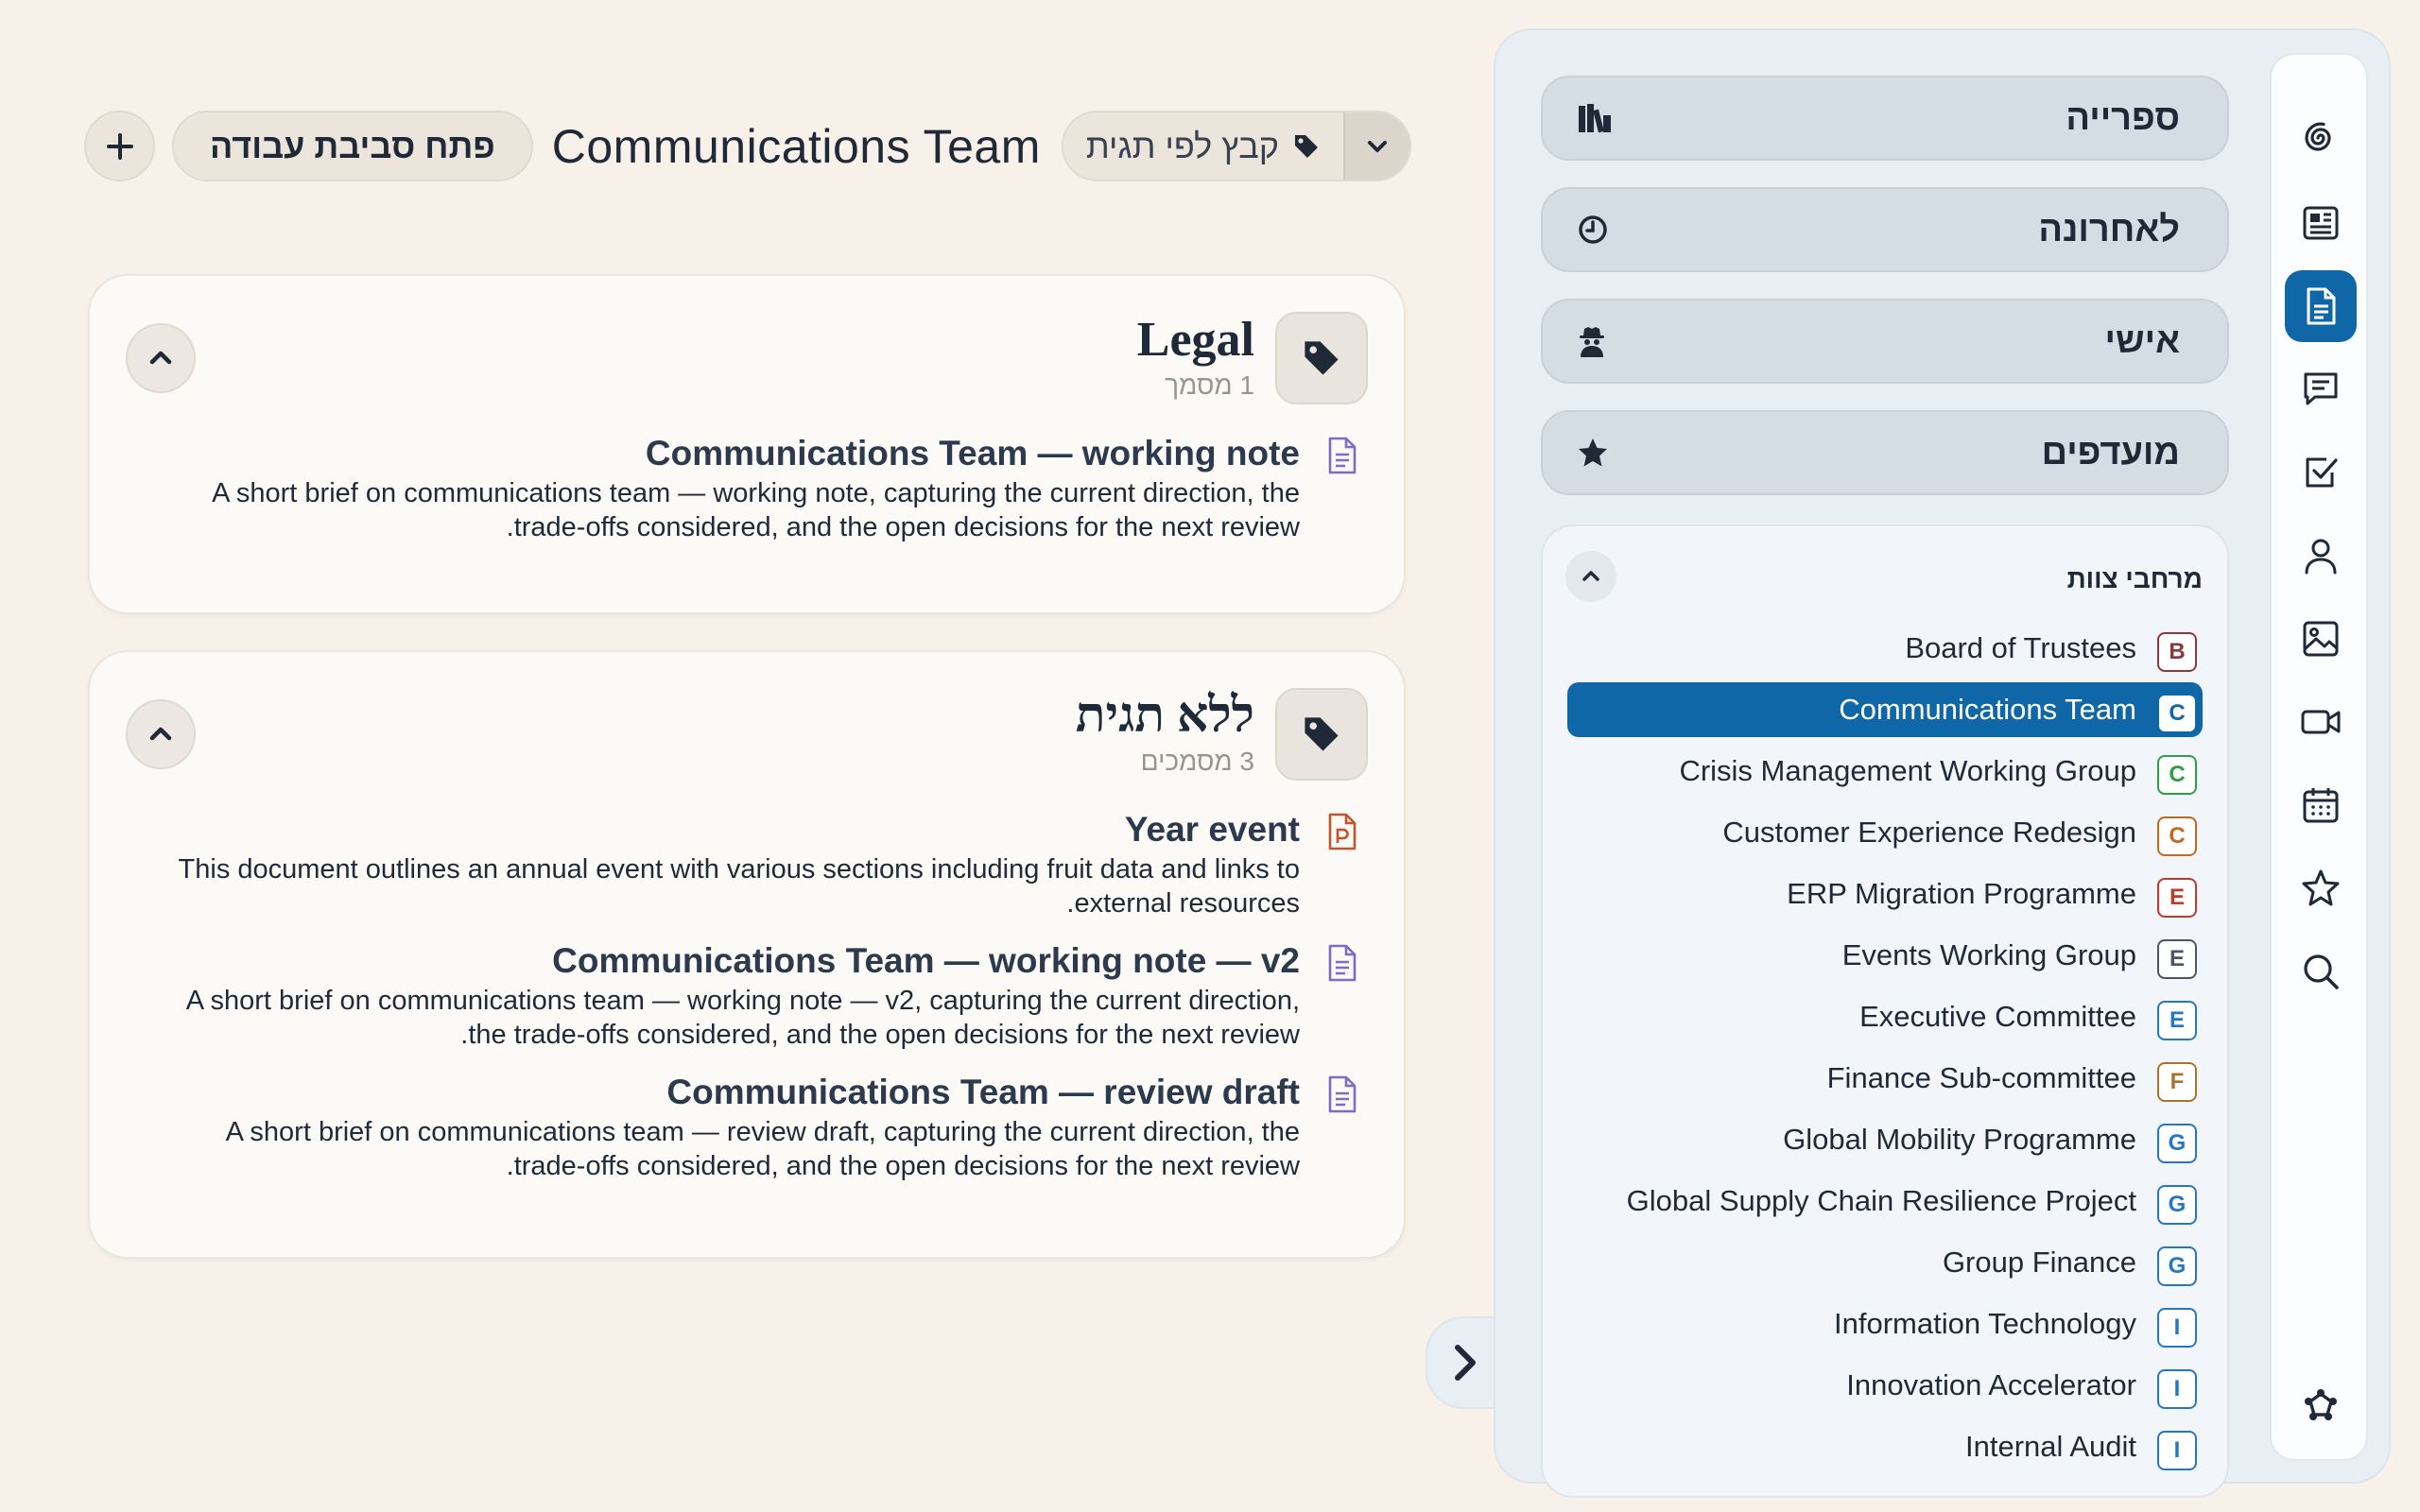  Describe the element at coordinates (2321, 223) in the screenshot. I see `newspaper-icon` at that location.